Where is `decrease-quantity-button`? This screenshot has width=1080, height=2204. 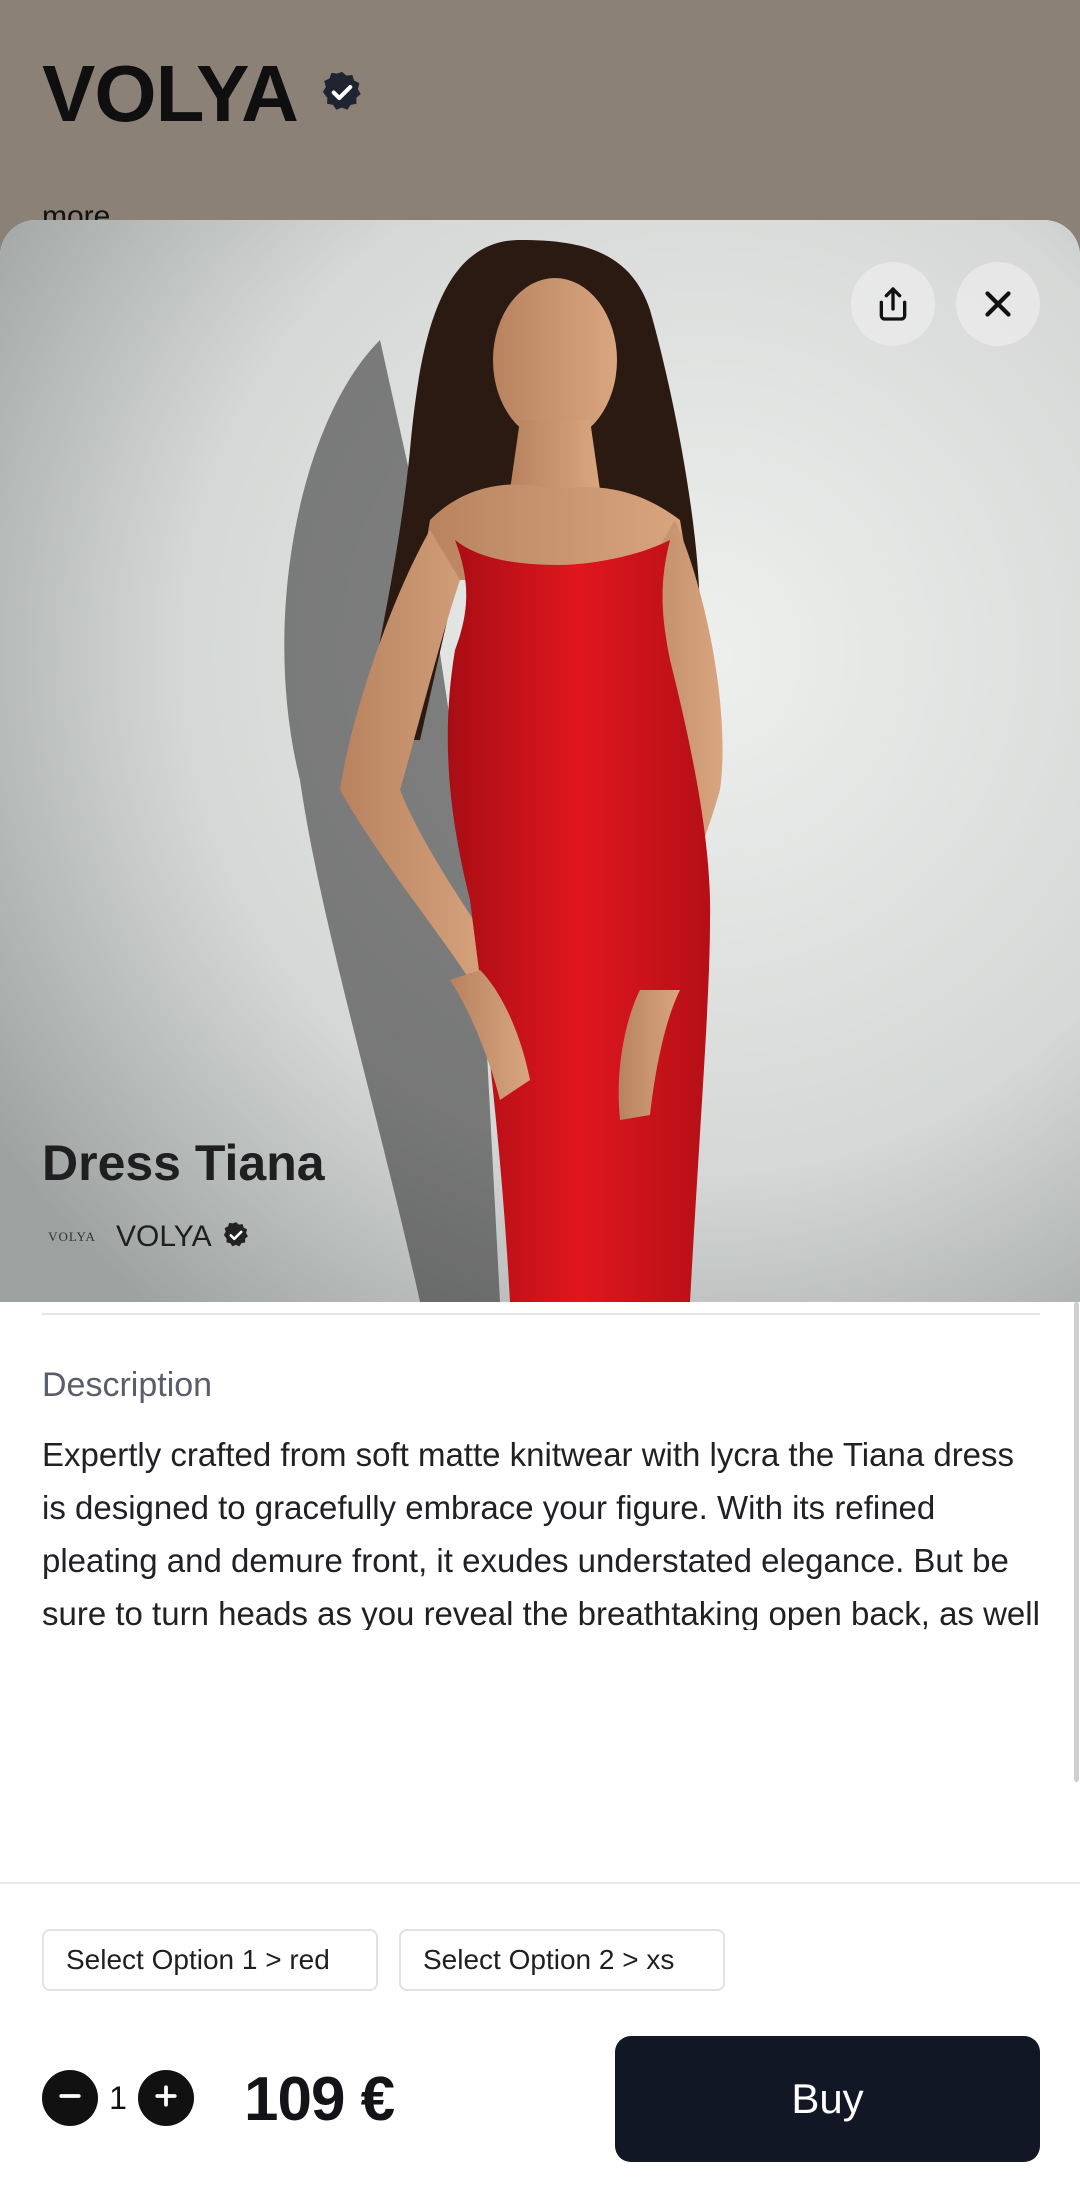
decrease-quantity-button is located at coordinates (70, 2098).